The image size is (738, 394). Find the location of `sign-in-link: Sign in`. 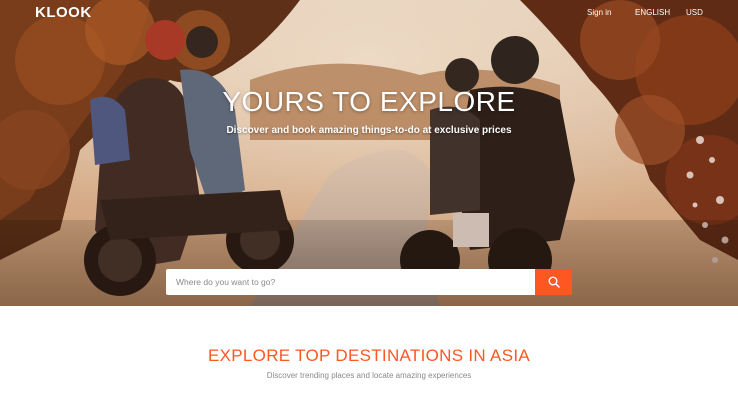

sign-in-link: Sign in is located at coordinates (599, 12).